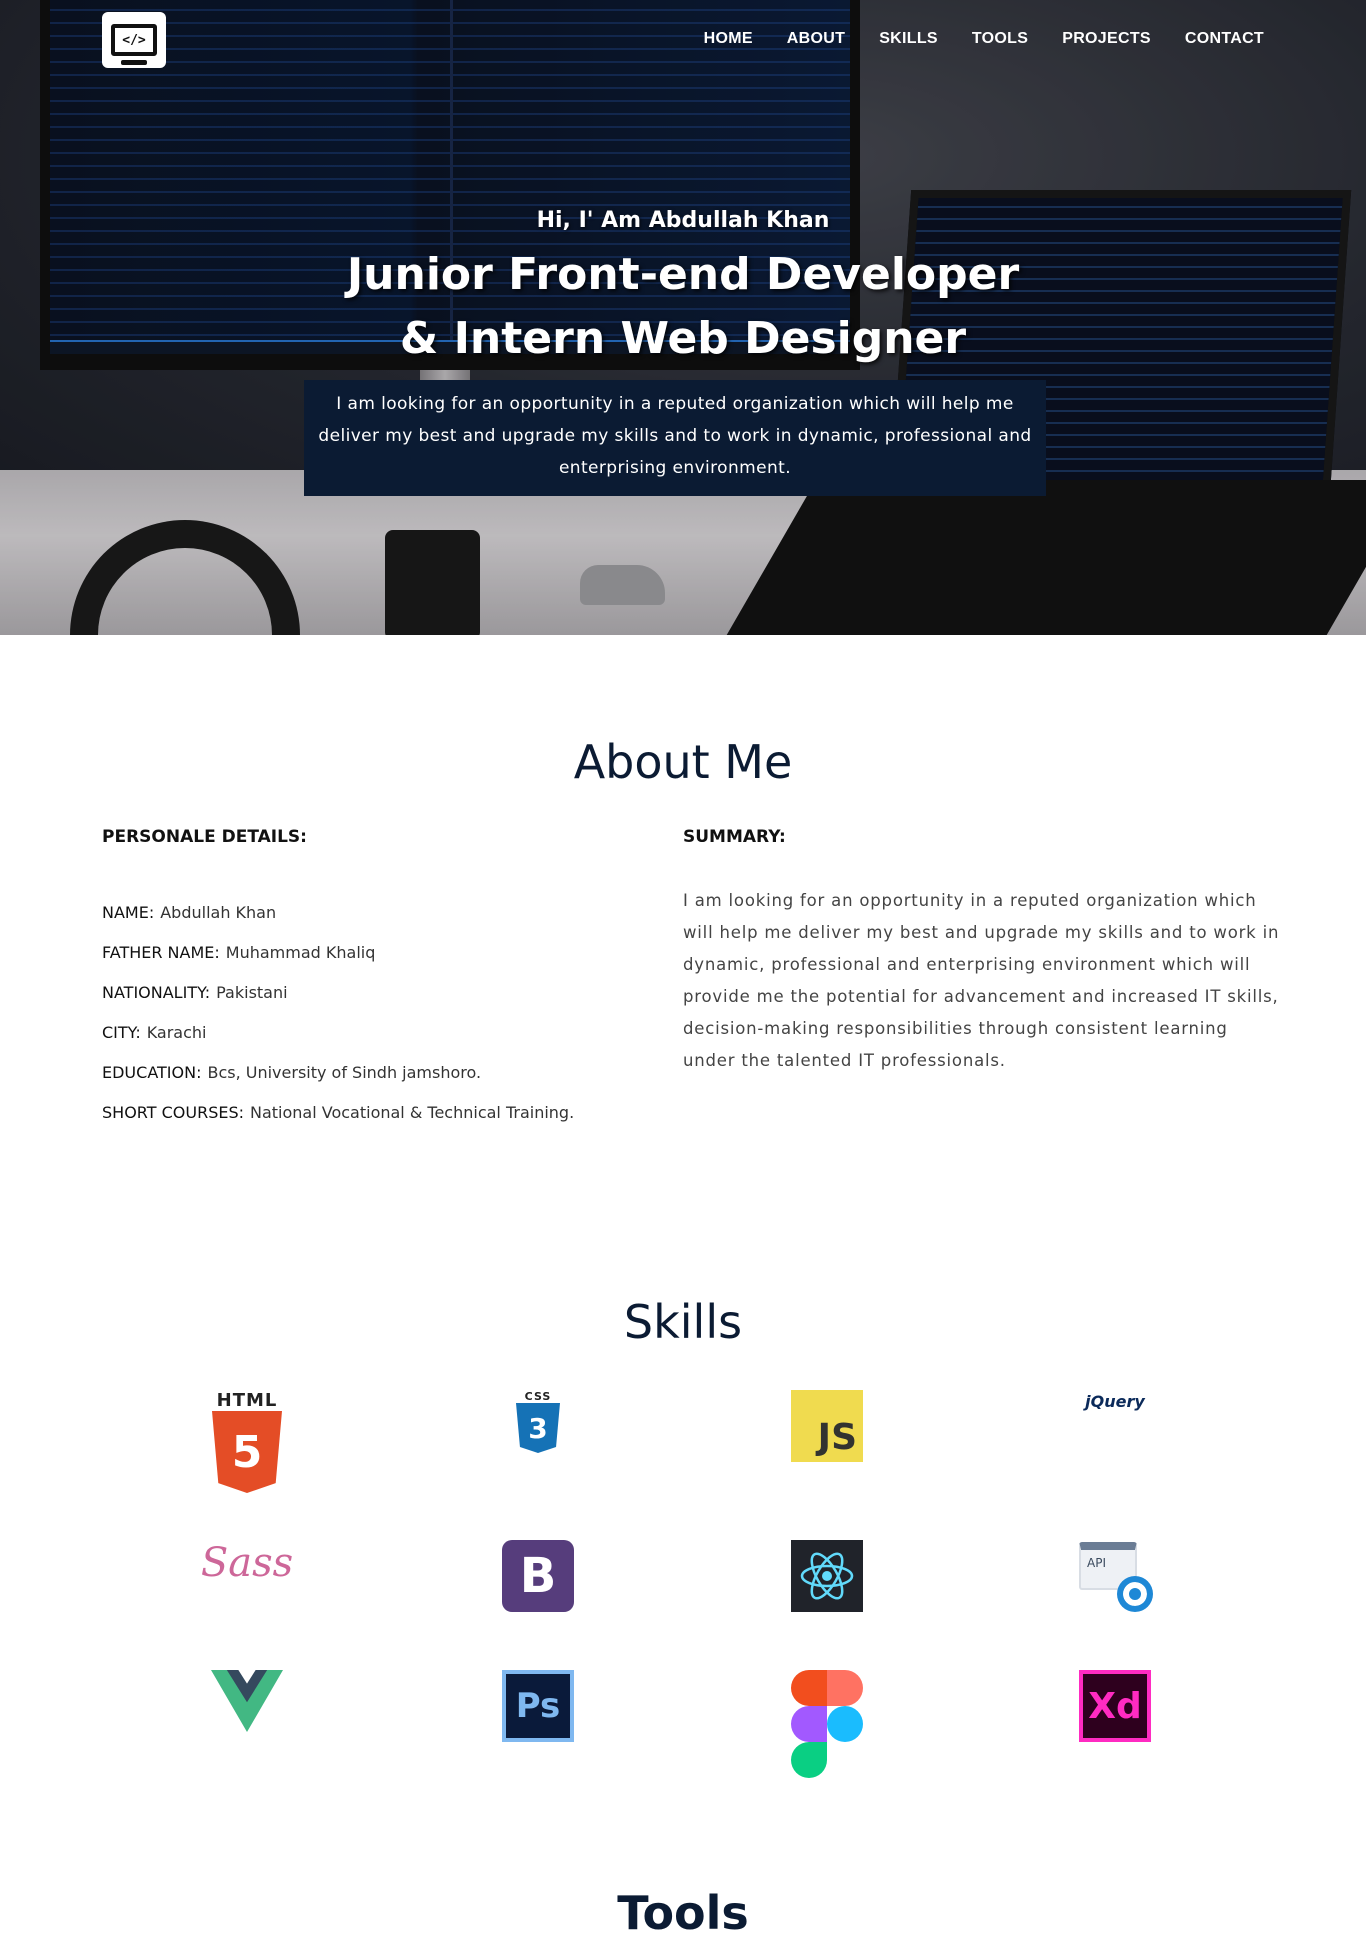 The image size is (1366, 1940). I want to click on skill-figma, so click(827, 1725).